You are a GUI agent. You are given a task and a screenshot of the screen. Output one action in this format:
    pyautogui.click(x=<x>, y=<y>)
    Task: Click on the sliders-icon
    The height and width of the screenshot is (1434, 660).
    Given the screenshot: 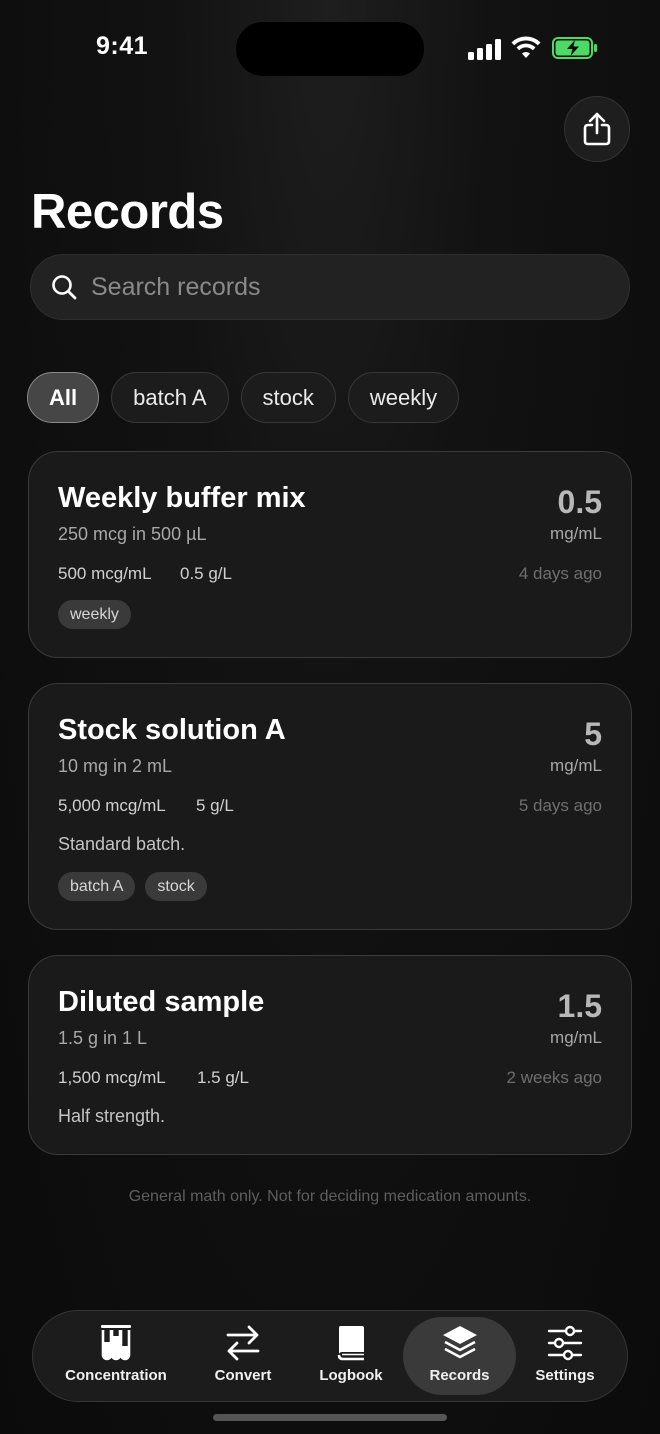 What is the action you would take?
    pyautogui.click(x=565, y=1343)
    